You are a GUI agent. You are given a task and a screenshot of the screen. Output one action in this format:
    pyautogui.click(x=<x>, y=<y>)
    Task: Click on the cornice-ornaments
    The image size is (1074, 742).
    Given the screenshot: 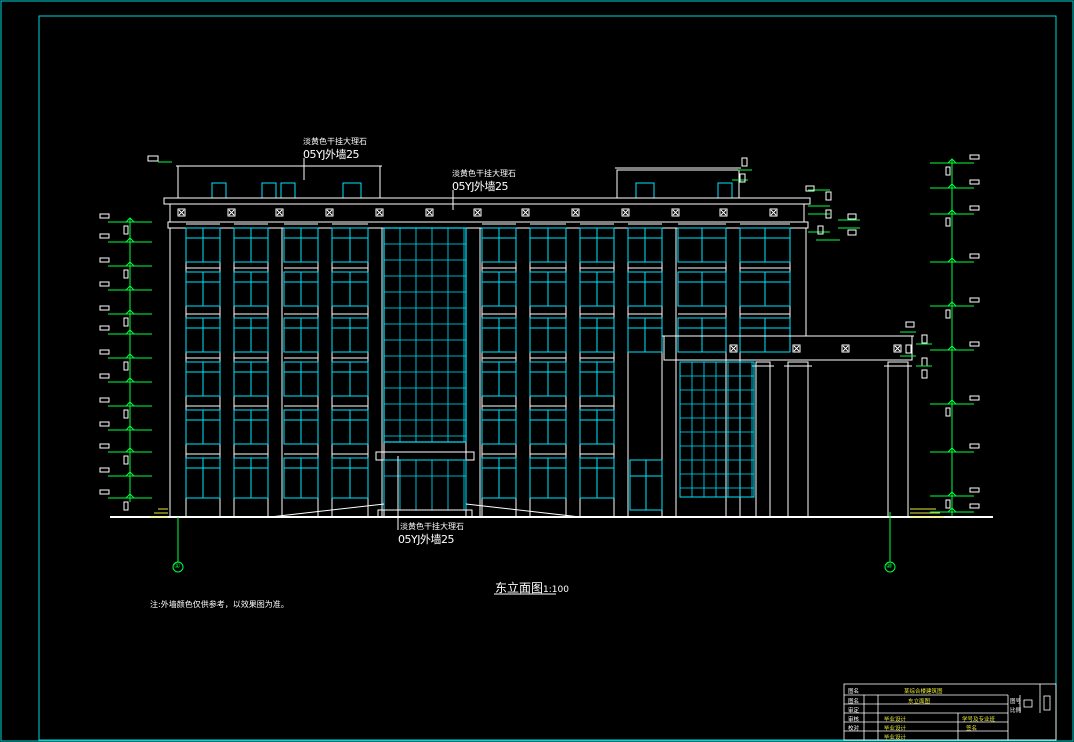 What is the action you would take?
    pyautogui.click(x=477, y=212)
    